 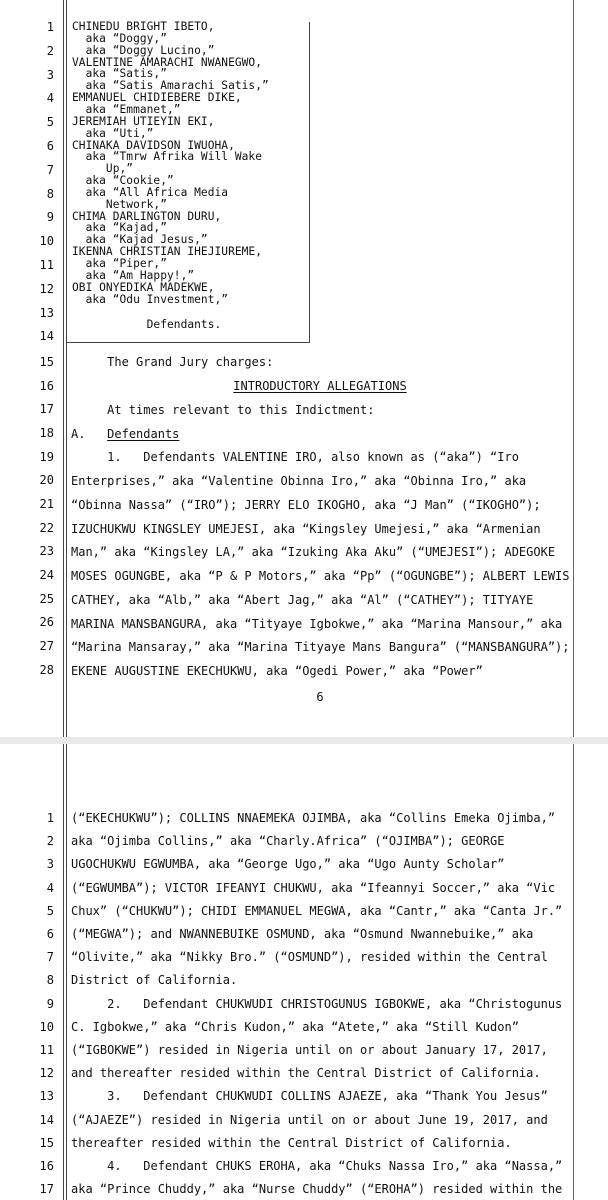 I want to click on line-number: 27, so click(x=46, y=646).